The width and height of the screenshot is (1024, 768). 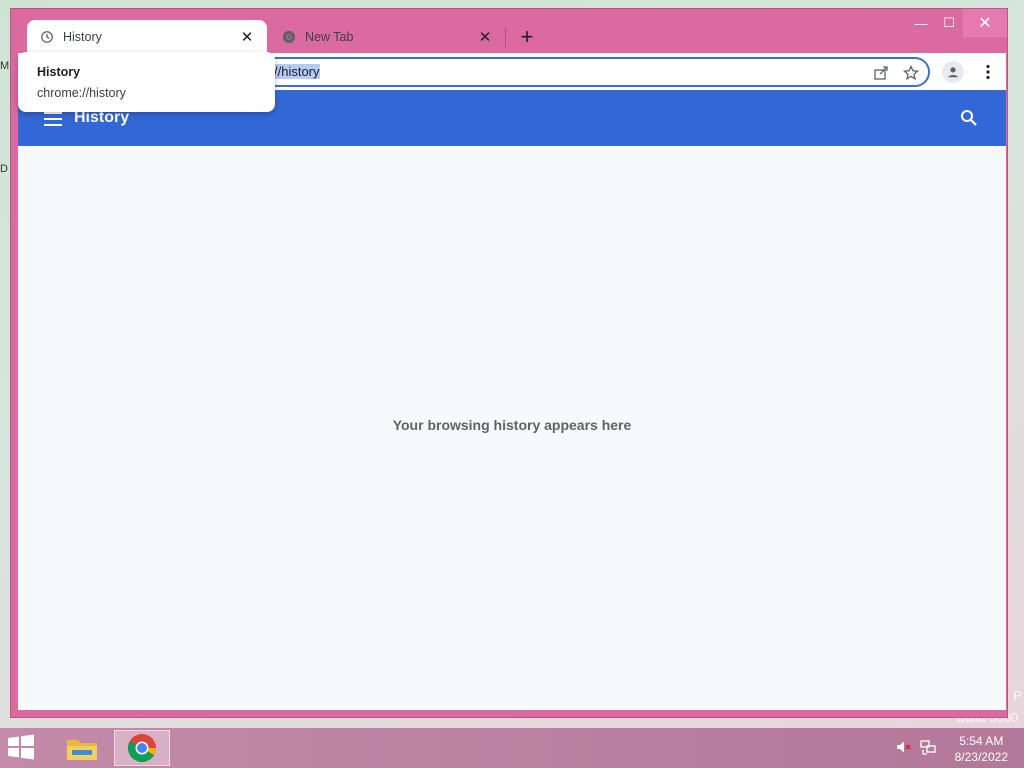 What do you see at coordinates (953, 72) in the screenshot?
I see `profile-avatar-icon` at bounding box center [953, 72].